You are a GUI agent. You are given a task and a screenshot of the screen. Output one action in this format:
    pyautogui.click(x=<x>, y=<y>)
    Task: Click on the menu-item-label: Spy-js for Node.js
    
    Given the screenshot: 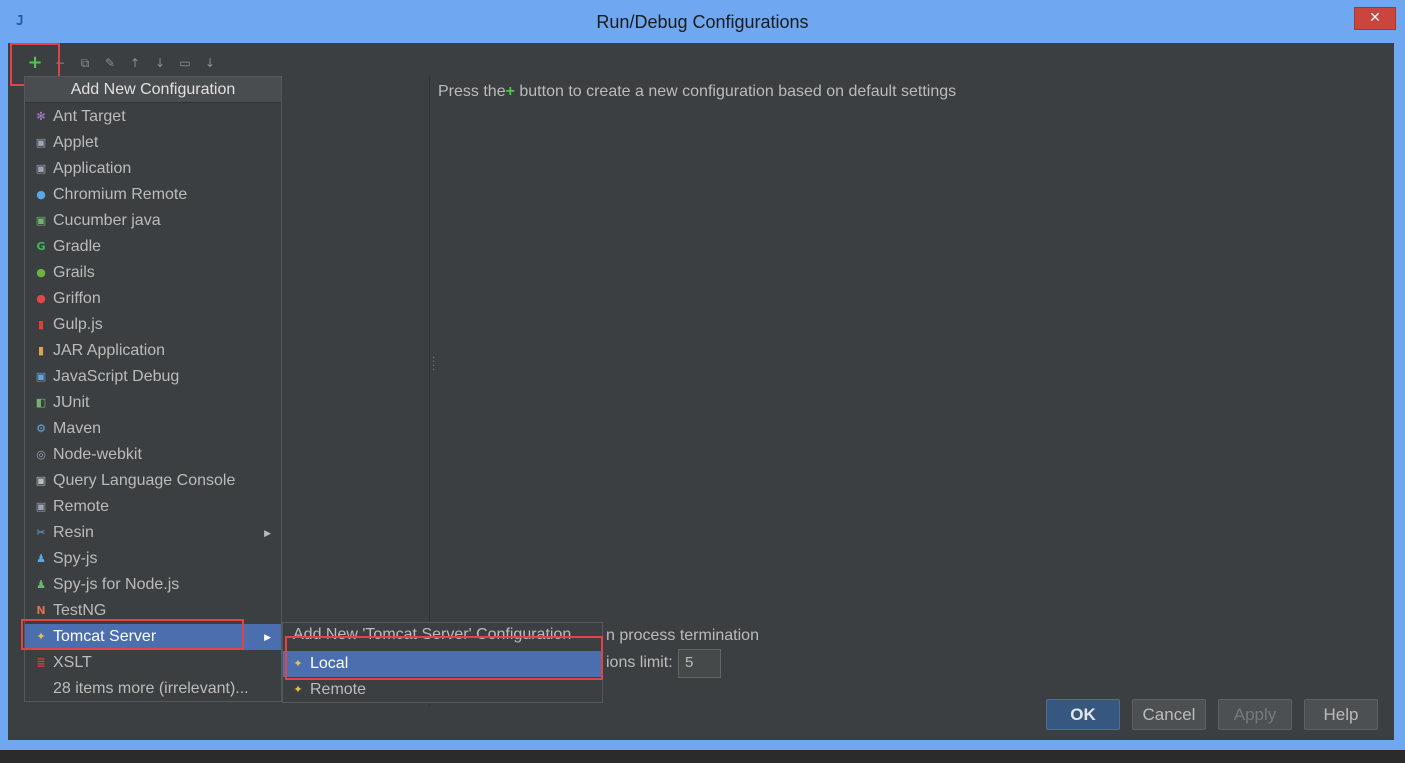 What is the action you would take?
    pyautogui.click(x=116, y=584)
    